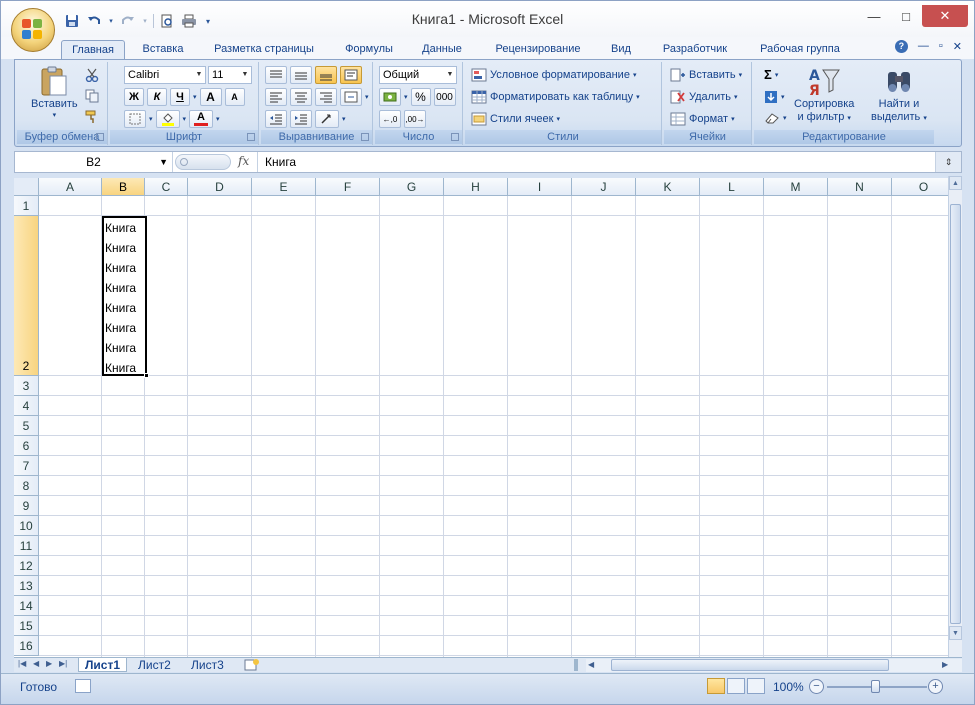 Image resolution: width=975 pixels, height=705 pixels. Describe the element at coordinates (165, 75) in the screenshot. I see `font-name-combo: Calibri ▼` at that location.